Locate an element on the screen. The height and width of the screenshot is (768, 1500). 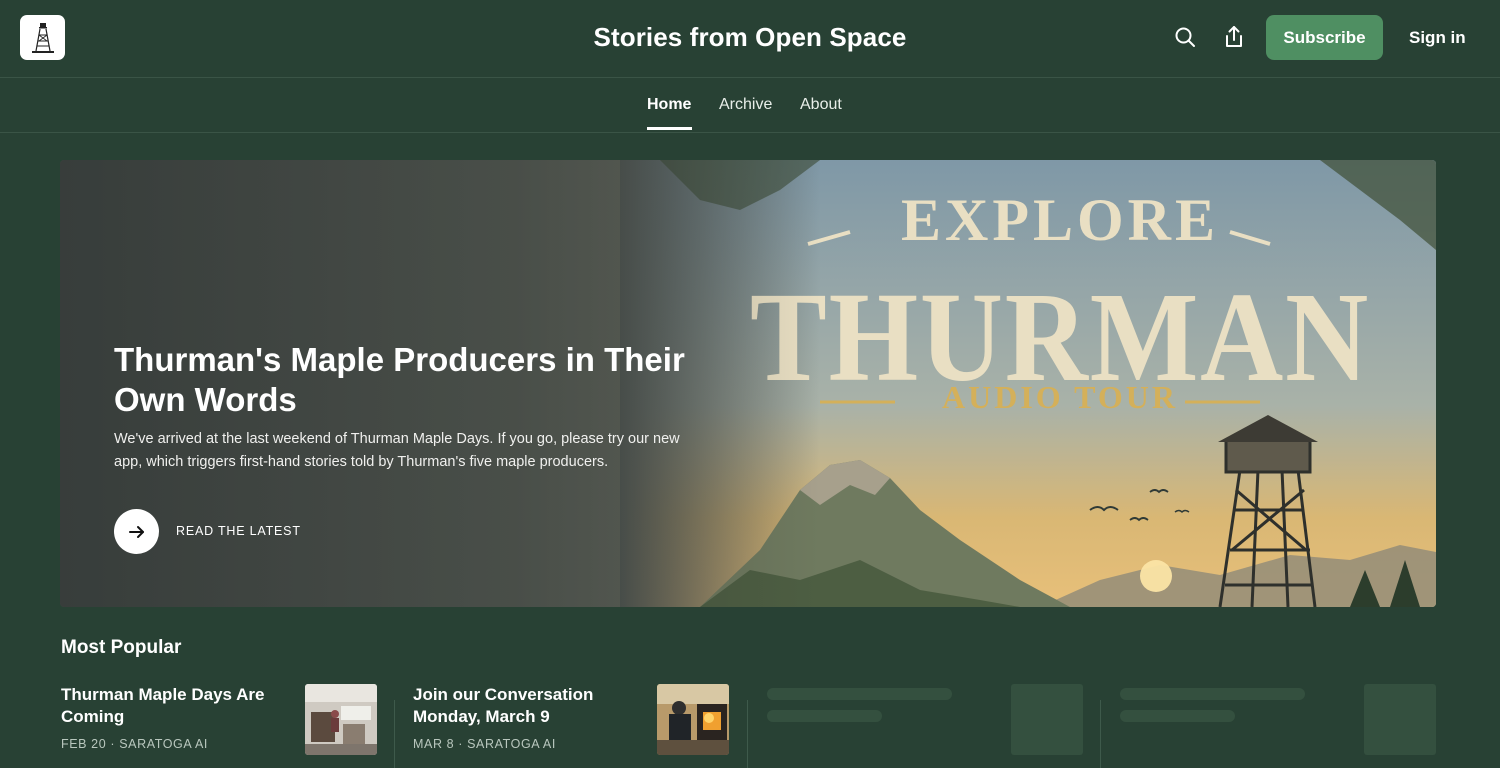
post-title: Join our Conversation Monday, March 9 is located at coordinates (523, 706).